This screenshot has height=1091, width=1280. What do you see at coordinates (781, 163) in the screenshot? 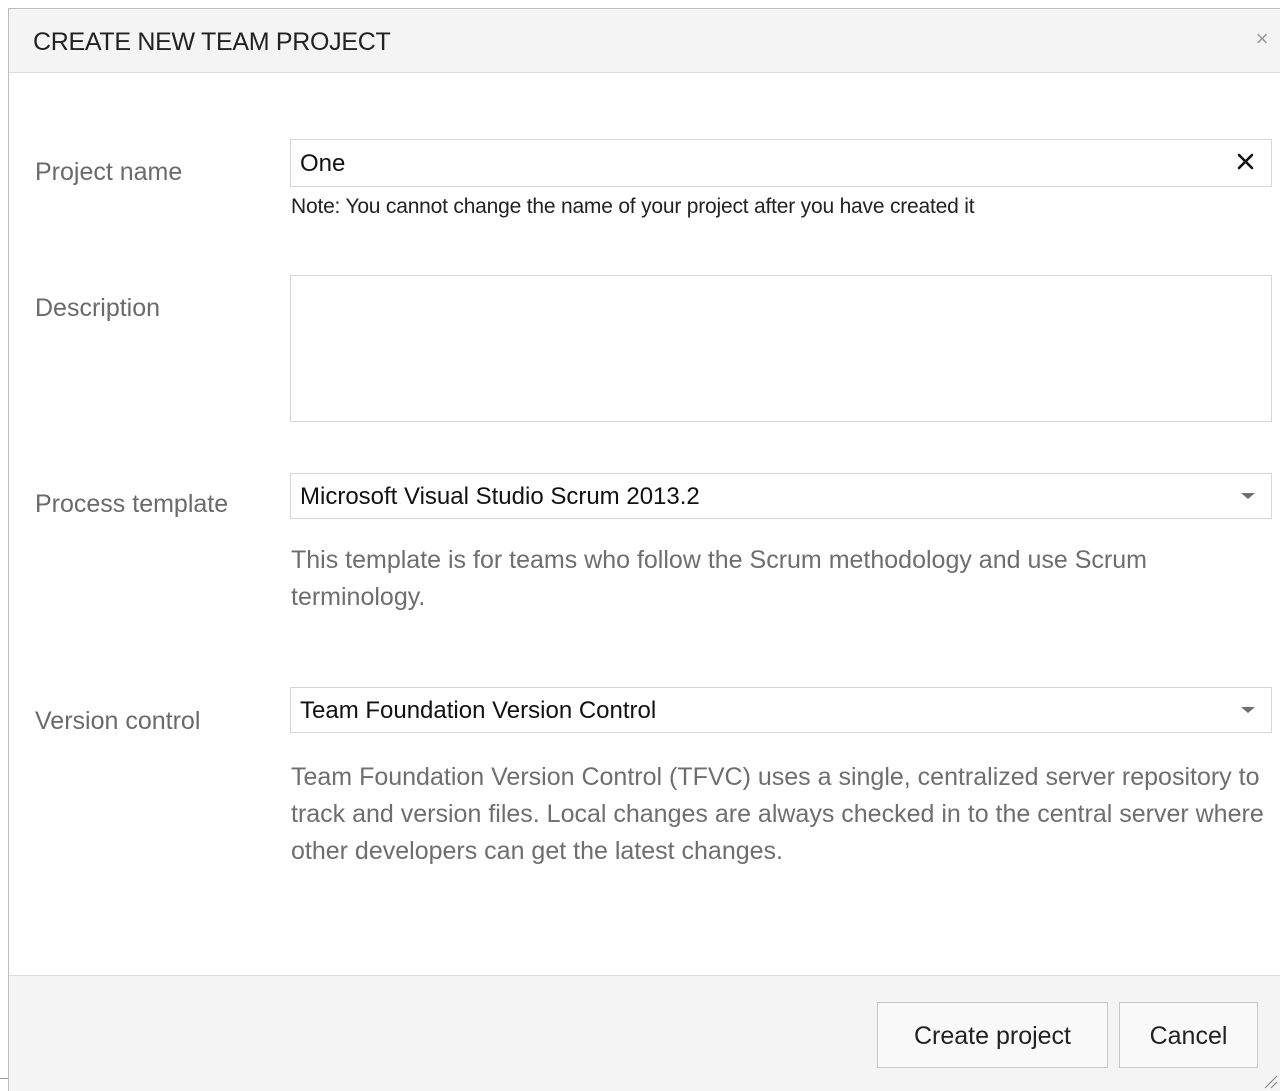
I see `project-name-input: One` at bounding box center [781, 163].